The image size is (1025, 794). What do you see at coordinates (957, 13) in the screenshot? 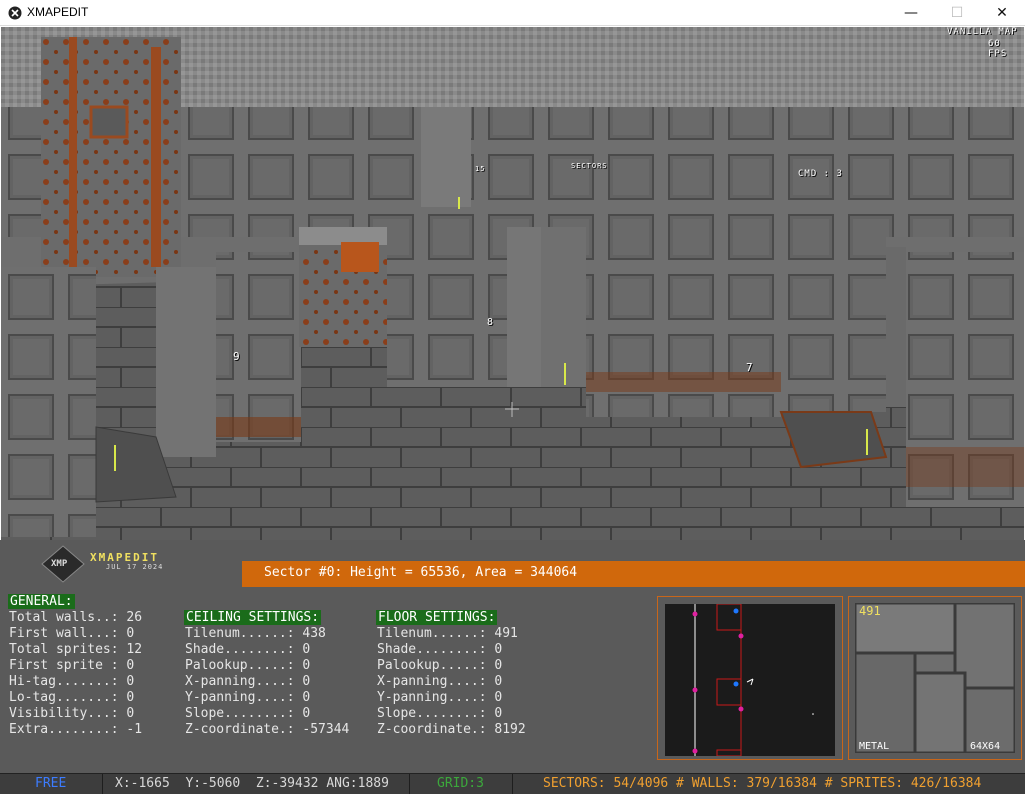
I see `maximize-button: ☐` at bounding box center [957, 13].